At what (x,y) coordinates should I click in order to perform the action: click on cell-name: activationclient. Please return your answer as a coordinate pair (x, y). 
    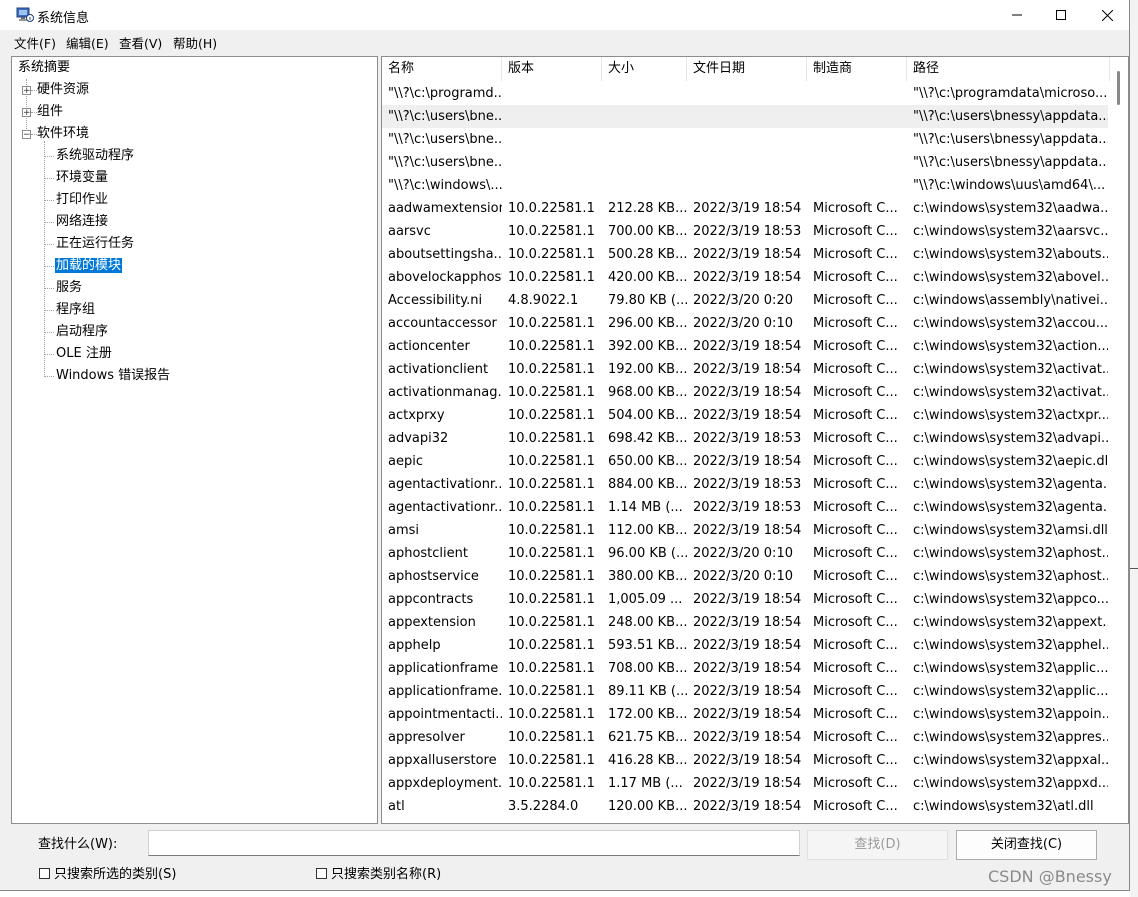
    Looking at the image, I should click on (438, 369).